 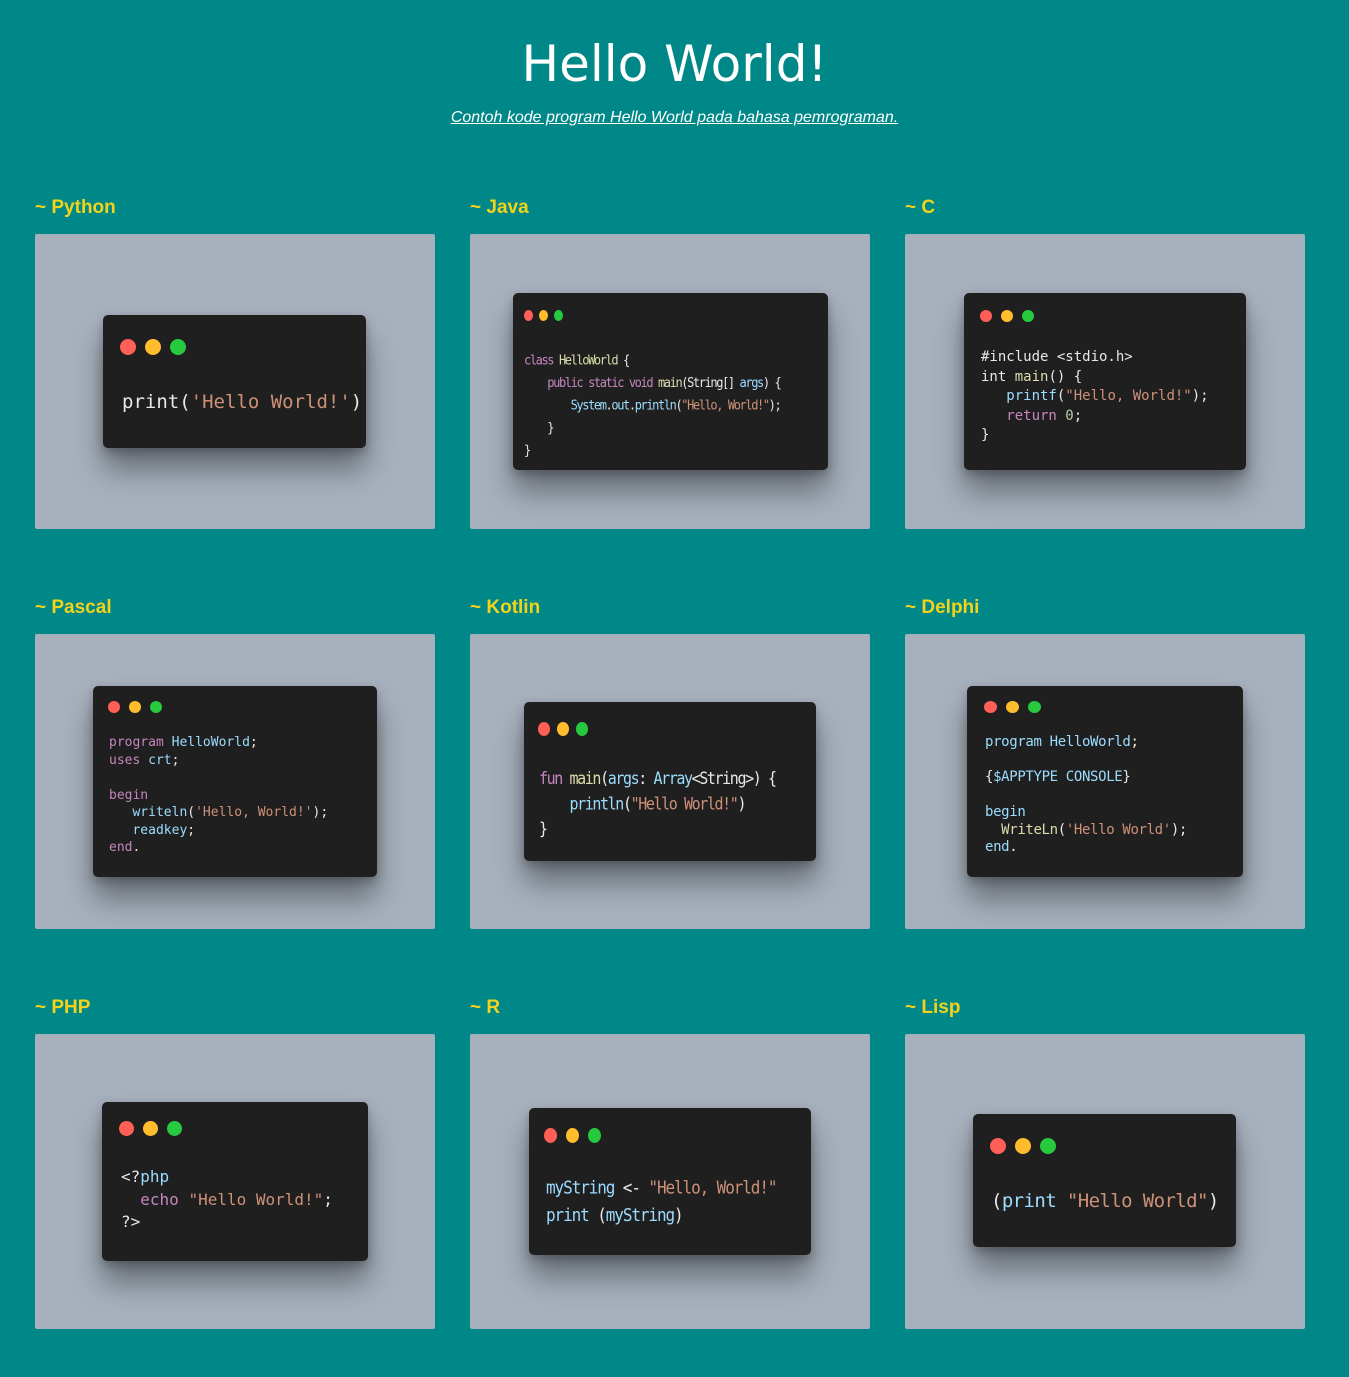 I want to click on code-panel-php: <?php echo "Hello World!"; ?>, so click(x=235, y=1181).